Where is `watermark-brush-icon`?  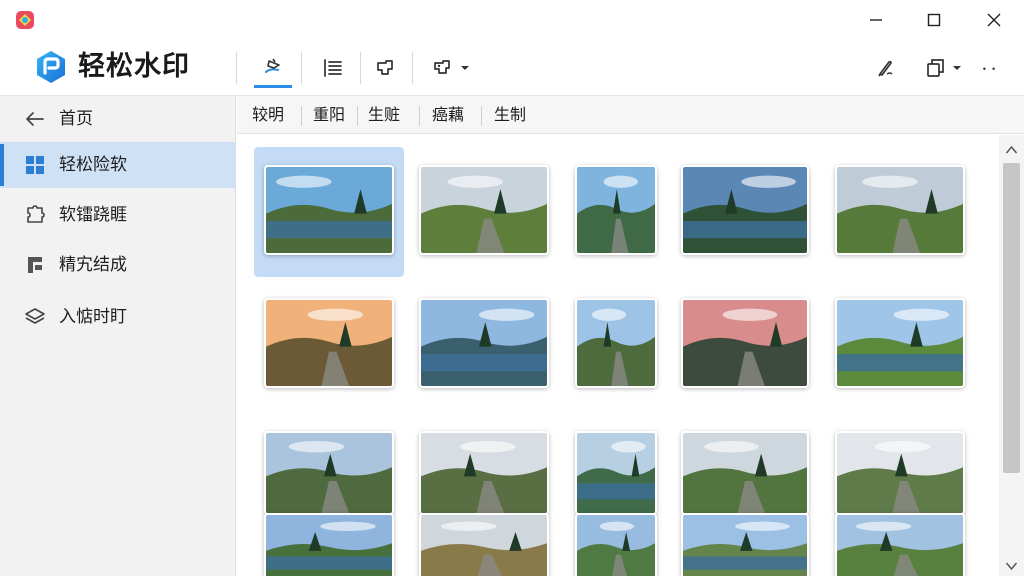 watermark-brush-icon is located at coordinates (272, 65).